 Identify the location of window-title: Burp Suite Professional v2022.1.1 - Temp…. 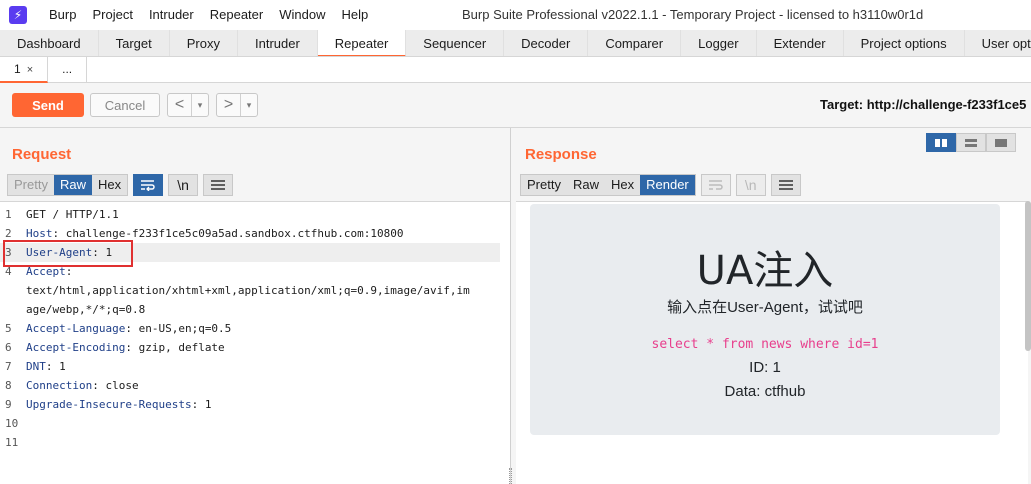
(693, 14).